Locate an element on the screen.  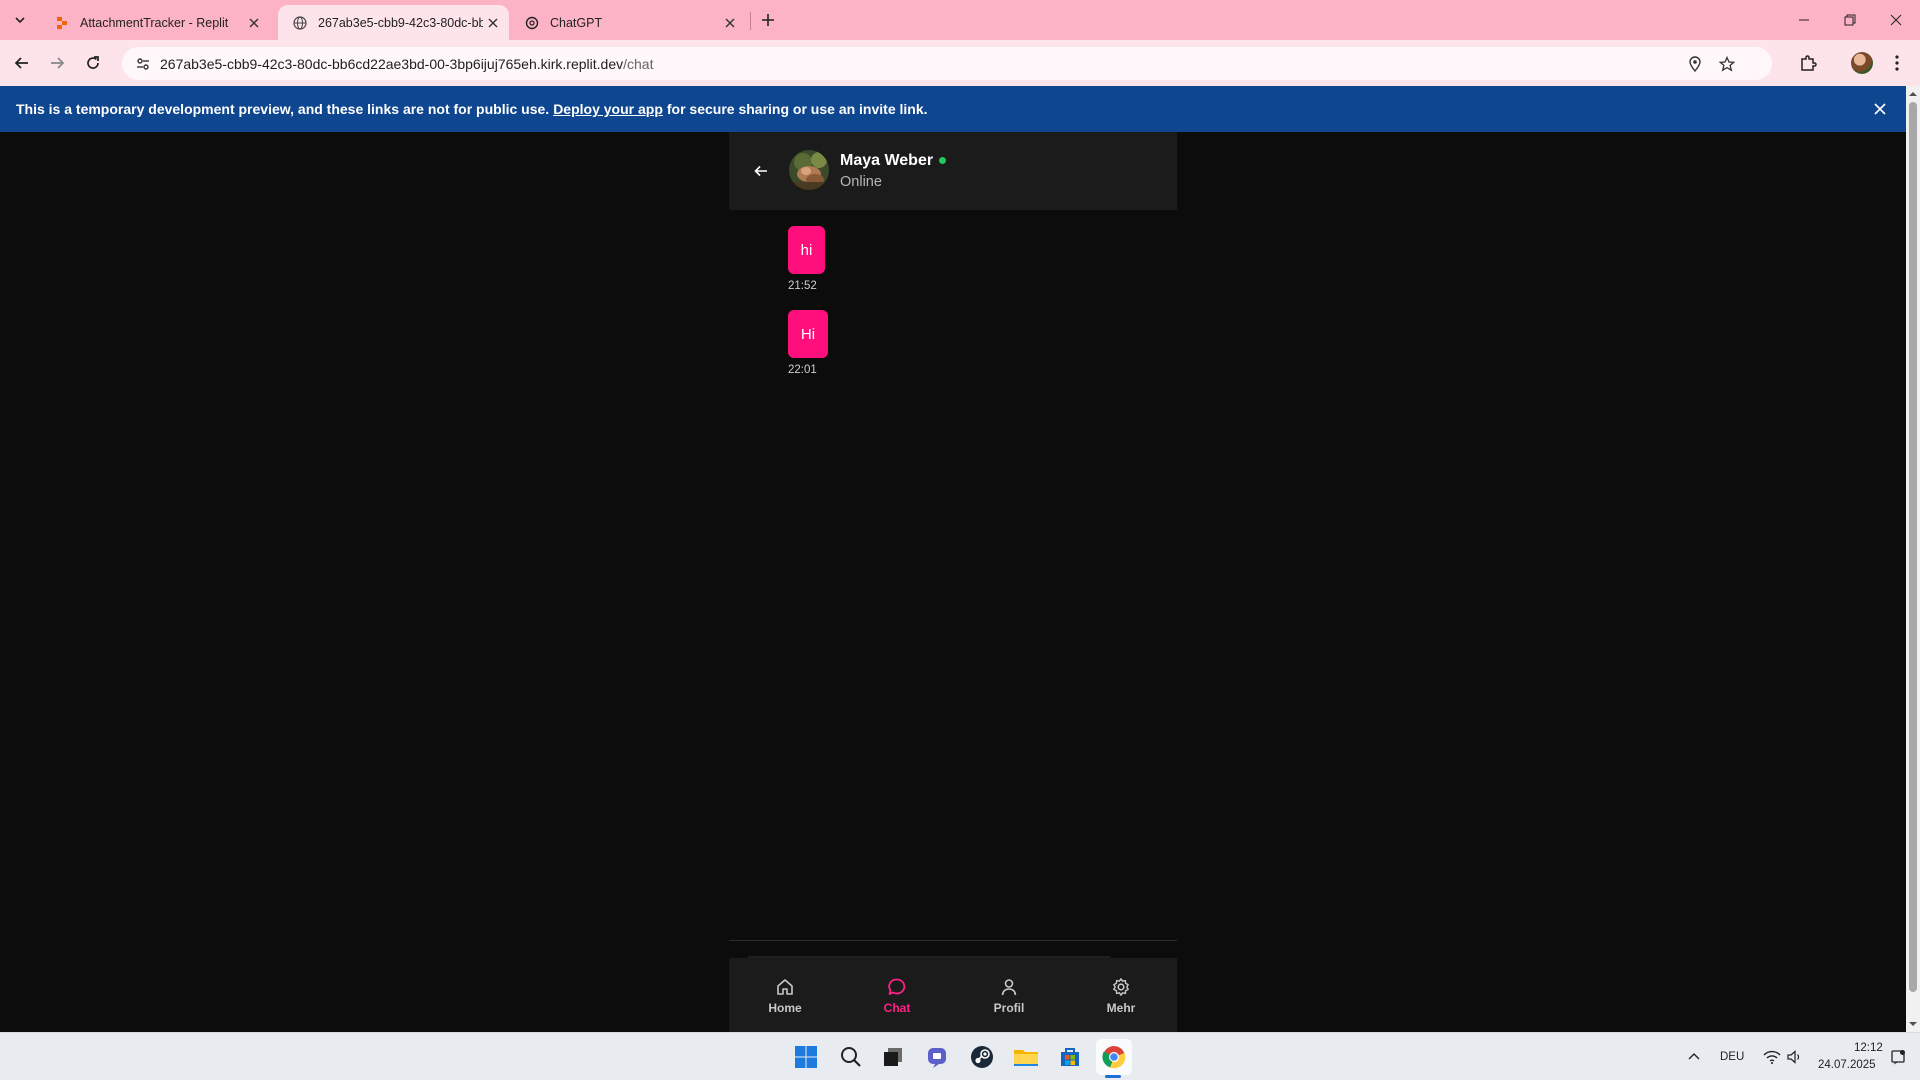
close-window-button is located at coordinates (1896, 20).